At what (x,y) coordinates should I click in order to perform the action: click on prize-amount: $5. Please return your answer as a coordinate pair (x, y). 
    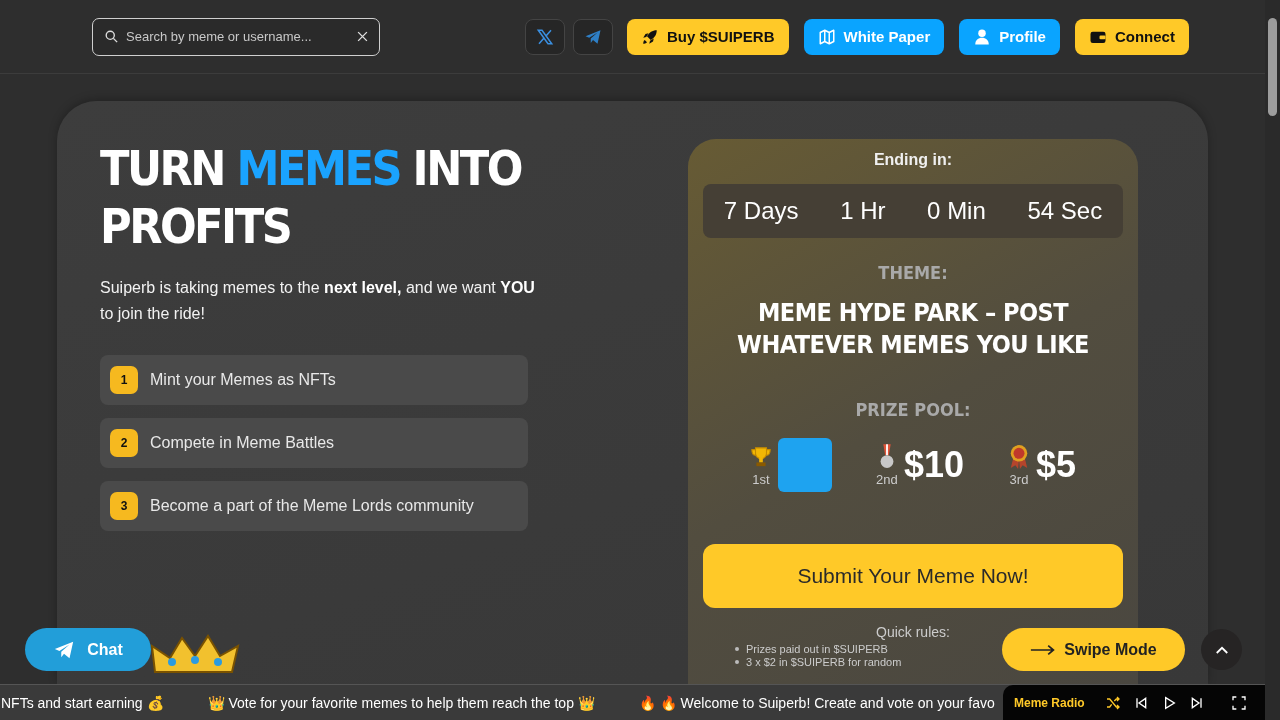
    Looking at the image, I should click on (1056, 465).